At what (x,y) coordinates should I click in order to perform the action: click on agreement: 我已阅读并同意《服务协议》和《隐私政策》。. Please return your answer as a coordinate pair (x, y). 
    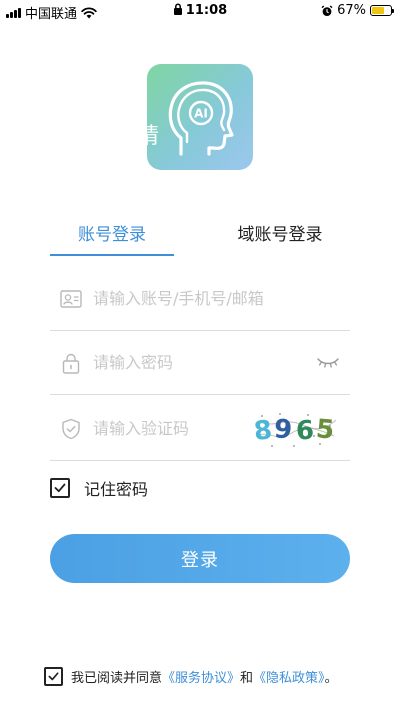
    Looking at the image, I should click on (191, 676).